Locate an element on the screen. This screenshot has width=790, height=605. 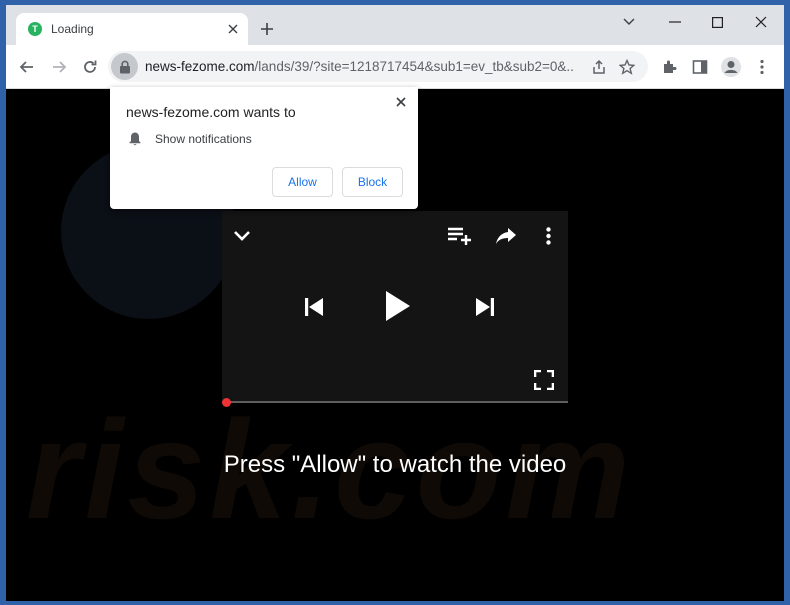
menu-kebab-icon is located at coordinates (762, 67).